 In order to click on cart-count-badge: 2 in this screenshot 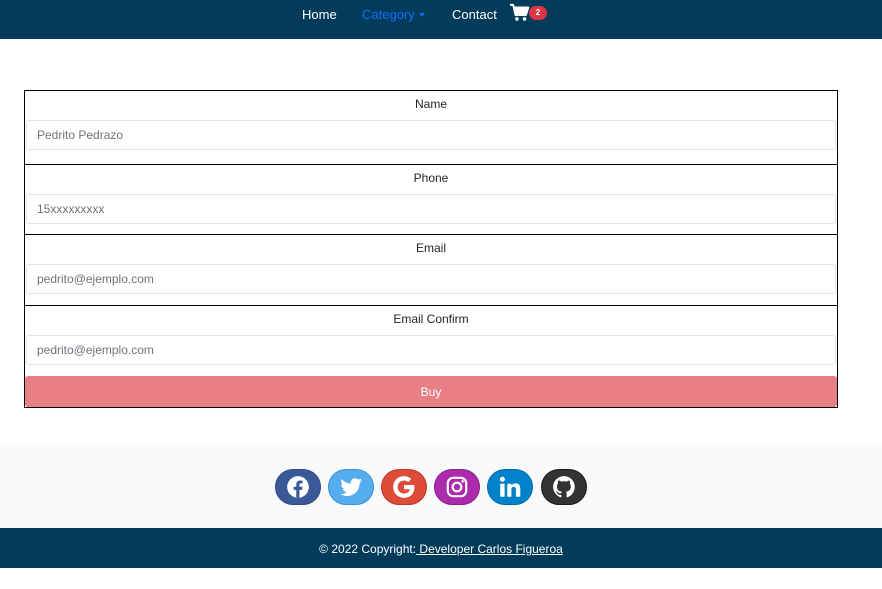, I will do `click(538, 13)`.